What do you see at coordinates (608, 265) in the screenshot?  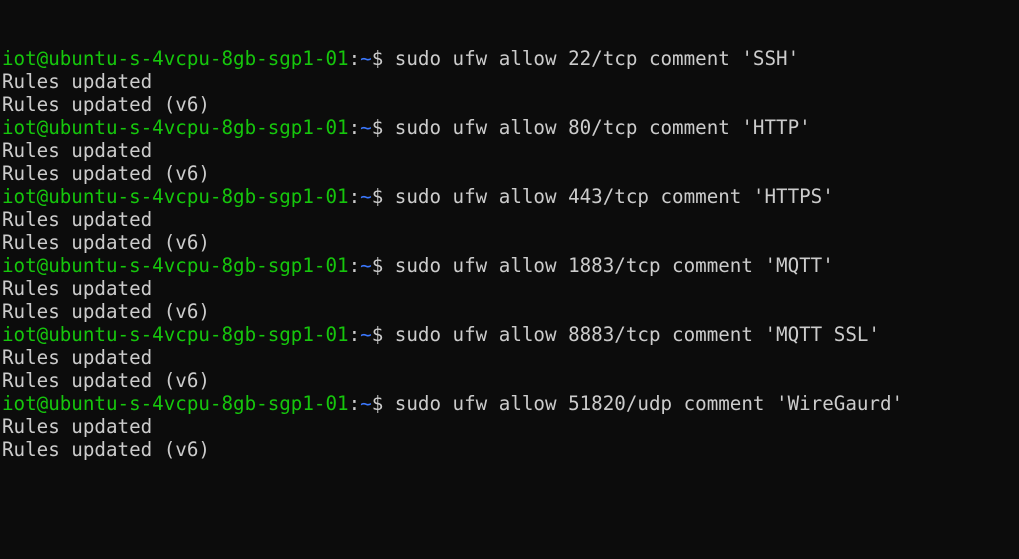 I see `command-text: sudo ufw allow 1883/tcp comment 'MQTT'` at bounding box center [608, 265].